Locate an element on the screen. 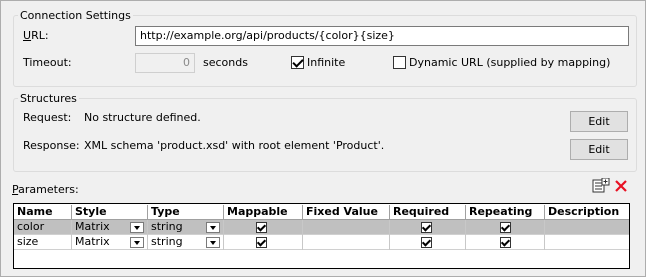 The width and height of the screenshot is (646, 277). seconds-label: seconds is located at coordinates (225, 62).